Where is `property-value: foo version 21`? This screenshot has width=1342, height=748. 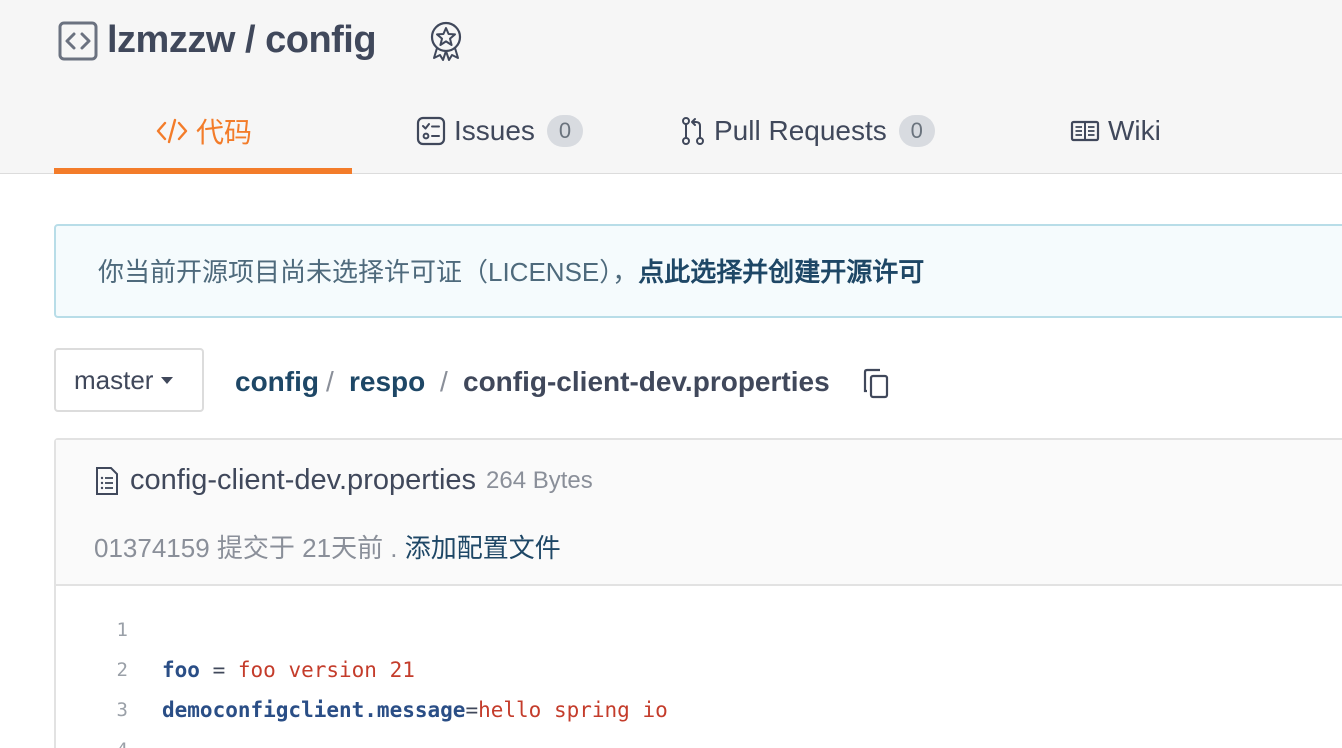
property-value: foo version 21 is located at coordinates (326, 670).